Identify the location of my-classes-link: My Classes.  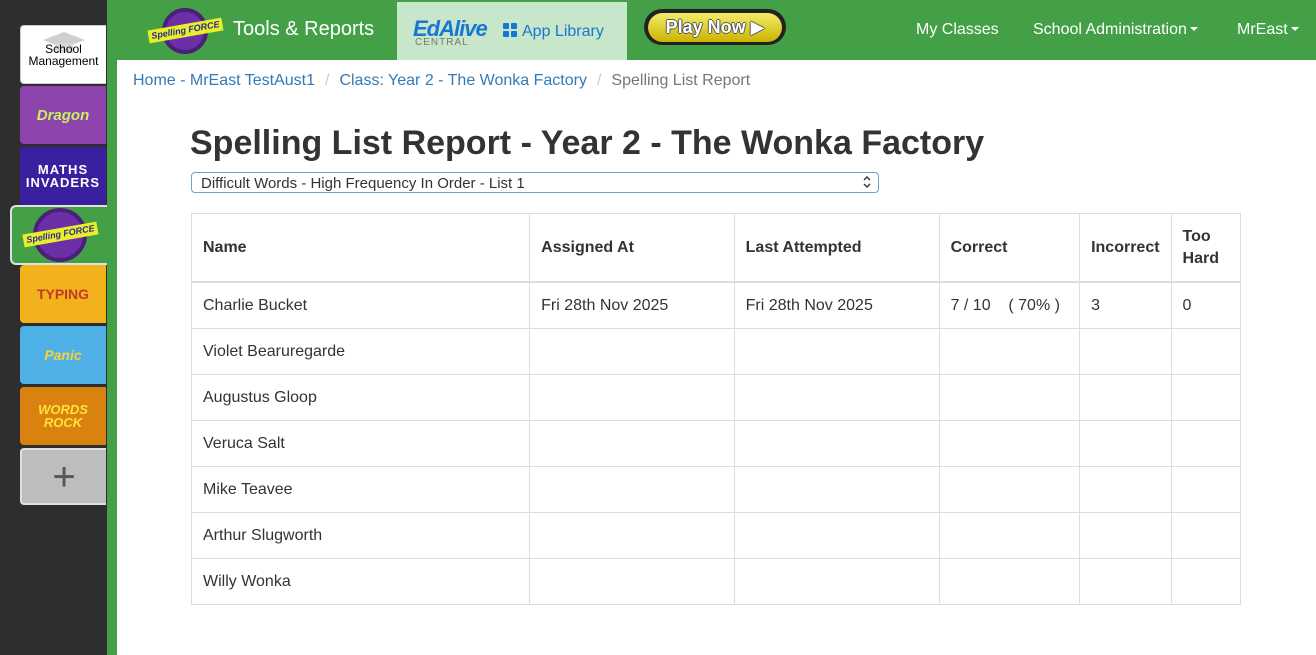
(957, 30).